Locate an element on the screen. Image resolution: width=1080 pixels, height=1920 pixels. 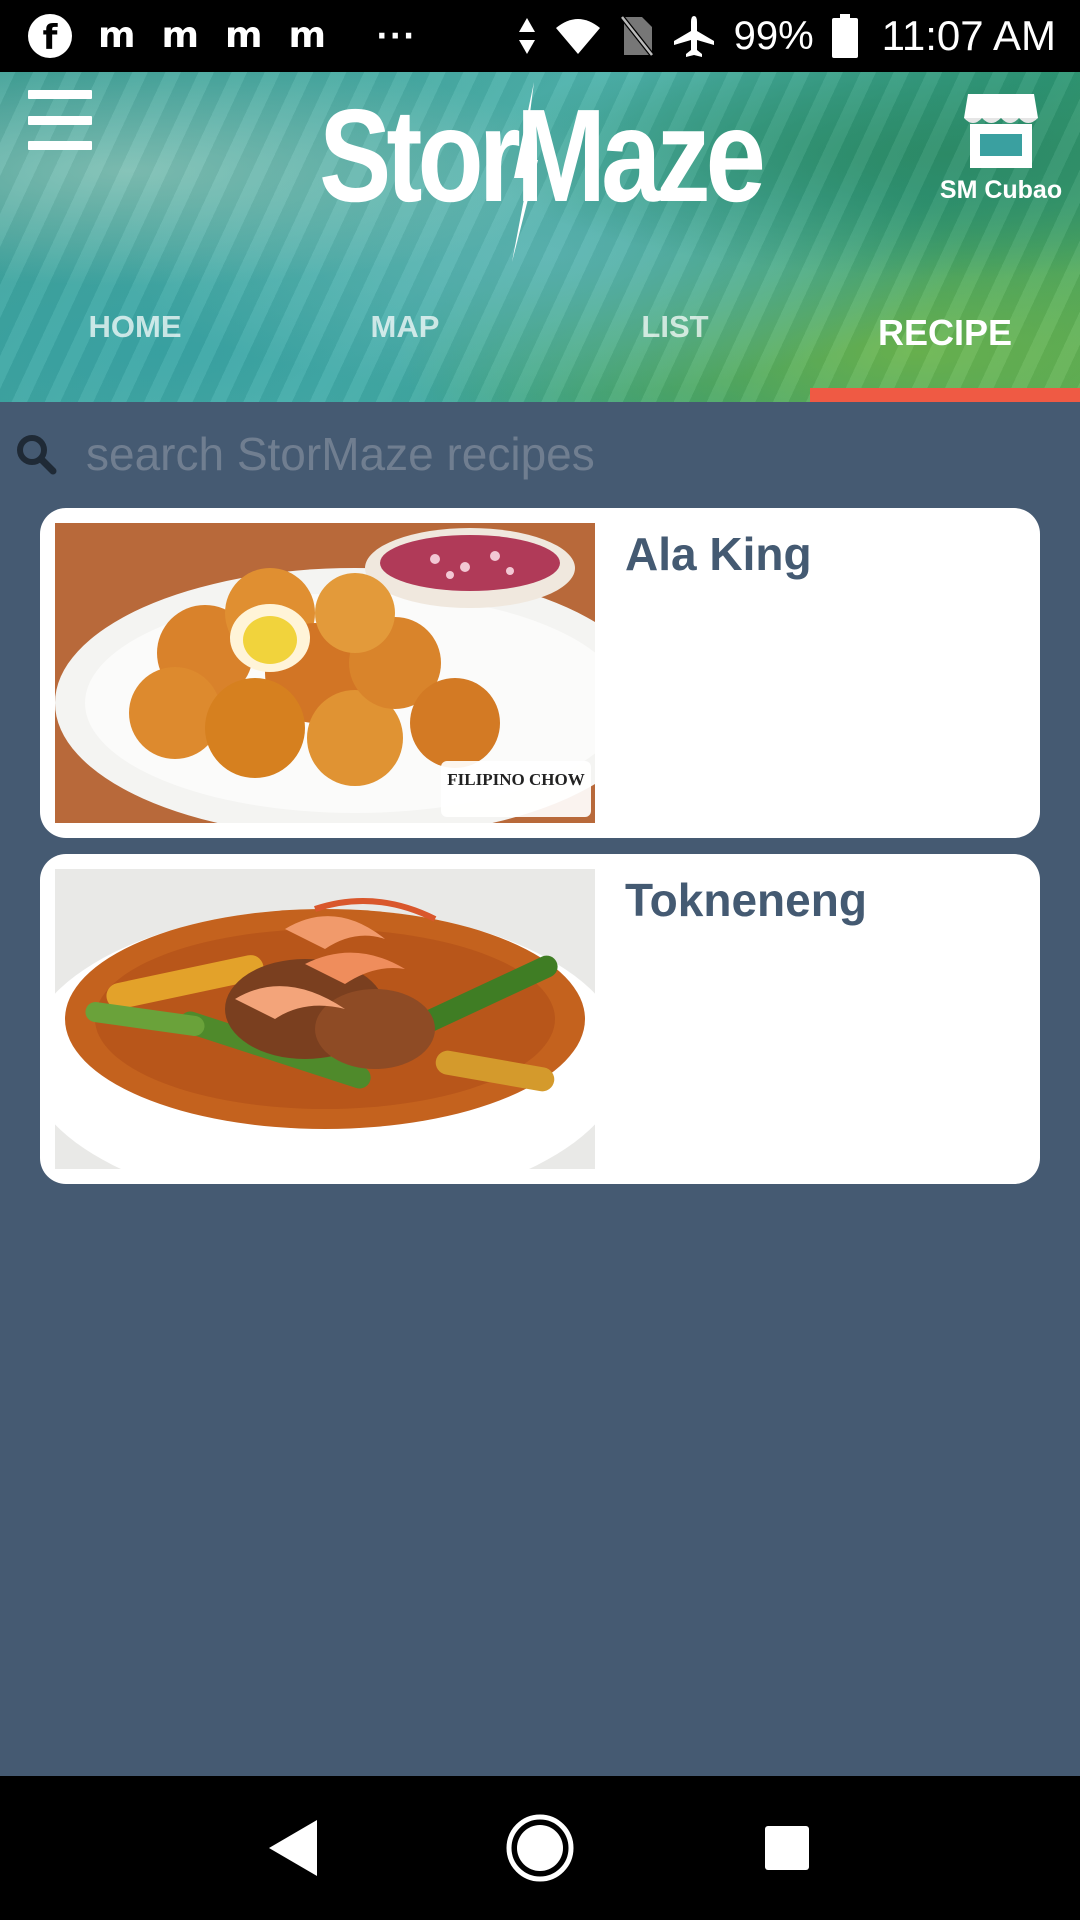
recents-square-icon is located at coordinates (786, 1848).